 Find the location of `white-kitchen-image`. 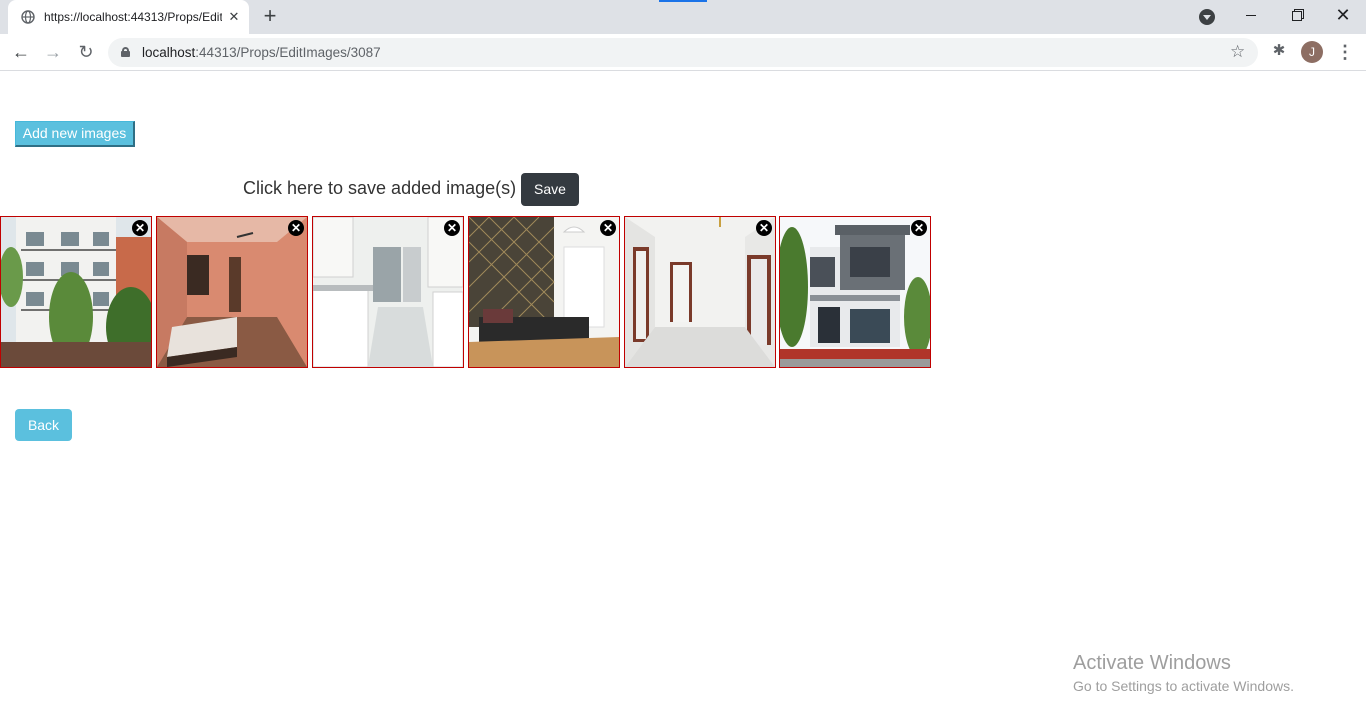

white-kitchen-image is located at coordinates (388, 292).